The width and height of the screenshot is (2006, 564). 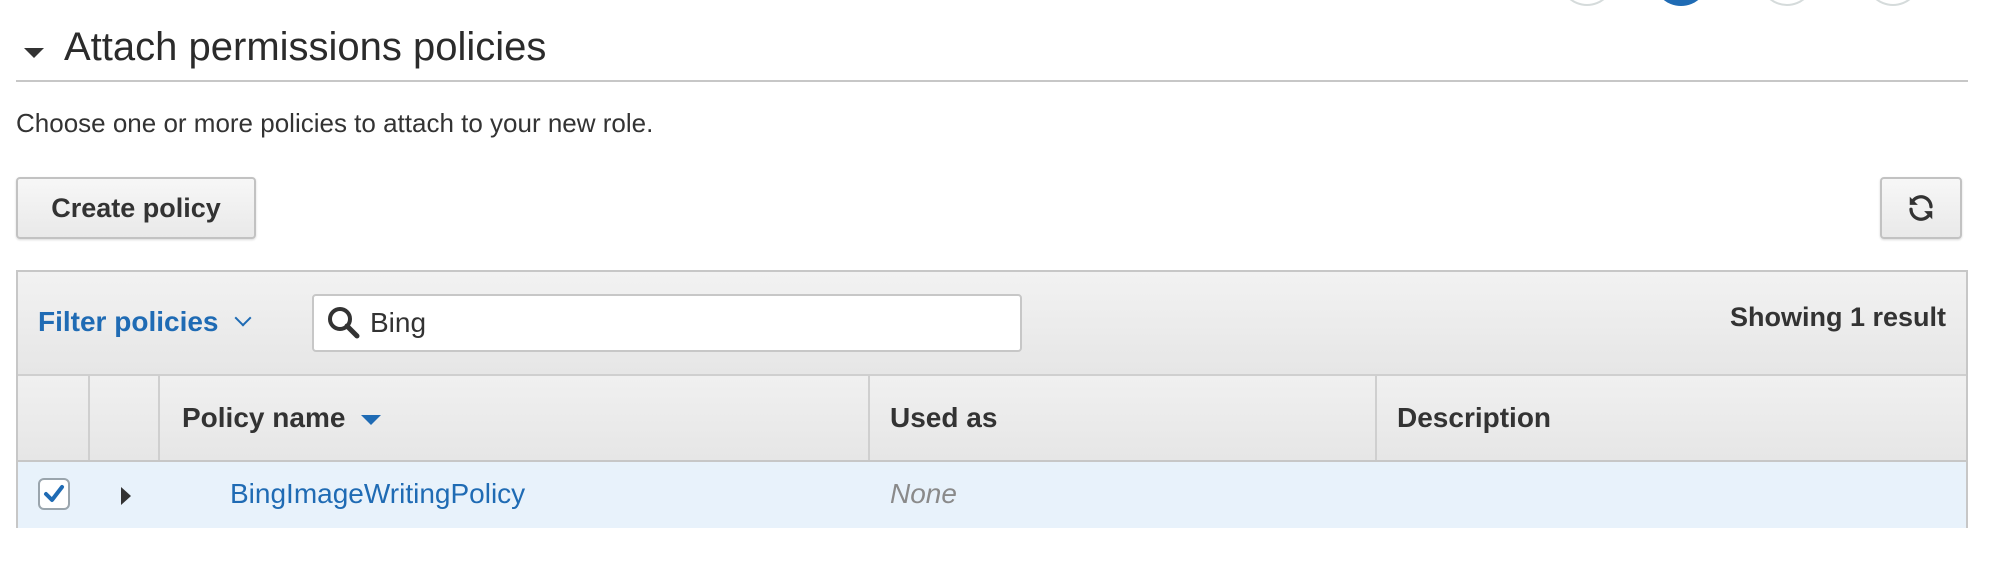 I want to click on search-icon, so click(x=344, y=323).